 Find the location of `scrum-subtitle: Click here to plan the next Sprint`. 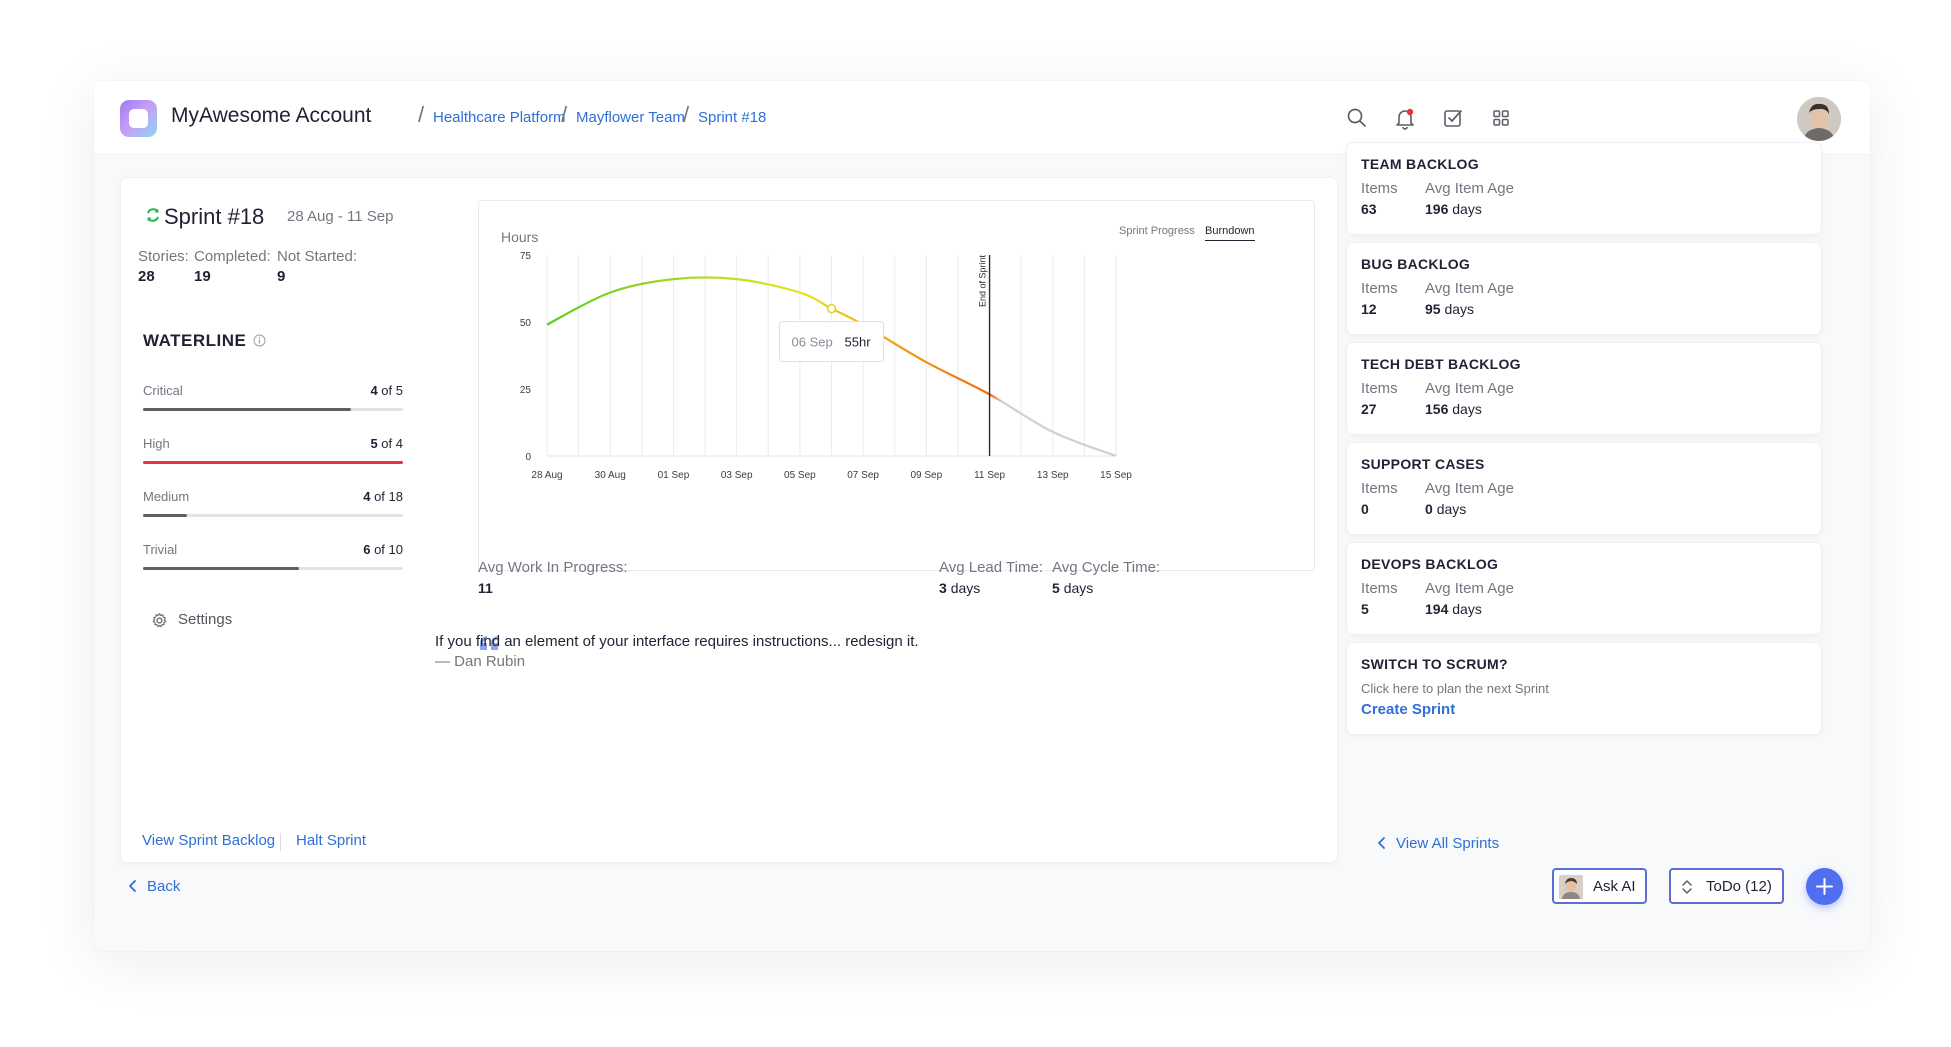

scrum-subtitle: Click here to plan the next Sprint is located at coordinates (1455, 688).